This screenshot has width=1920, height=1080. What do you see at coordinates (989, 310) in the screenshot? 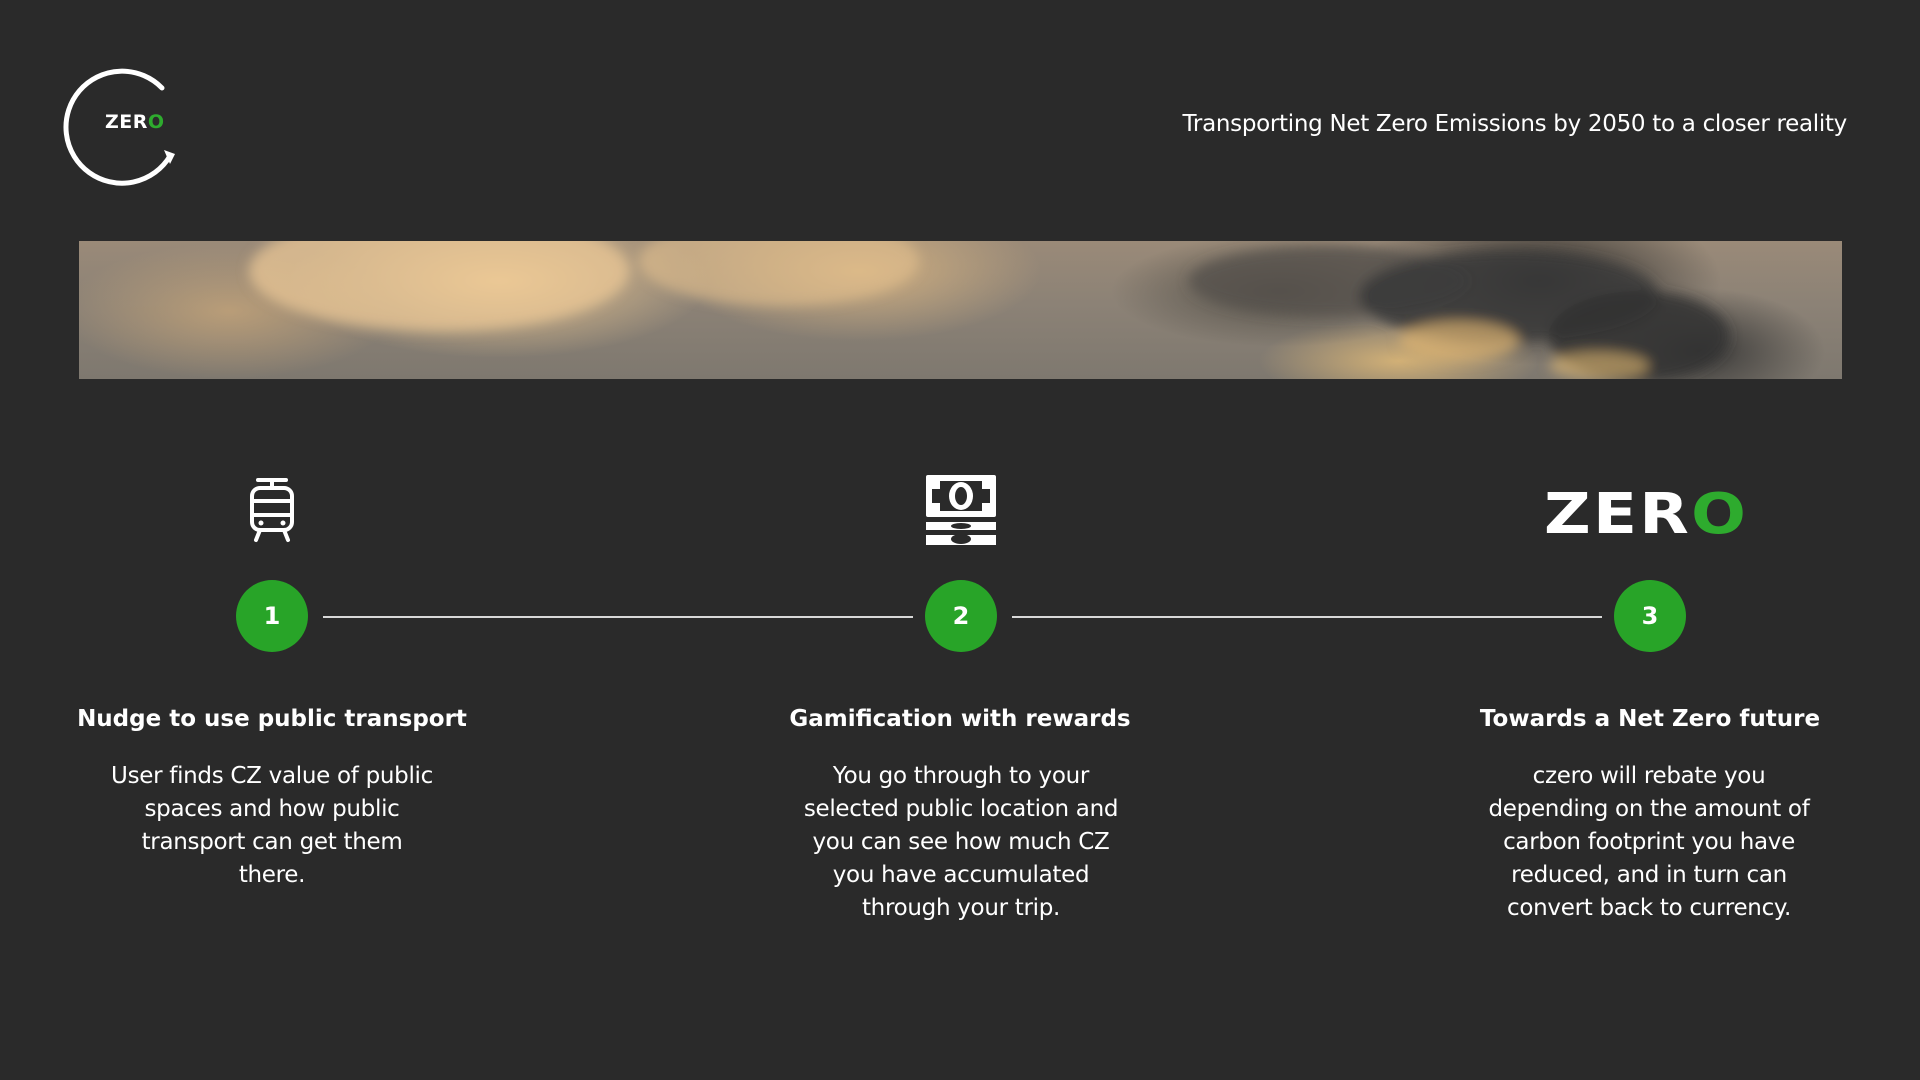
I see `smoke-clouds-image` at bounding box center [989, 310].